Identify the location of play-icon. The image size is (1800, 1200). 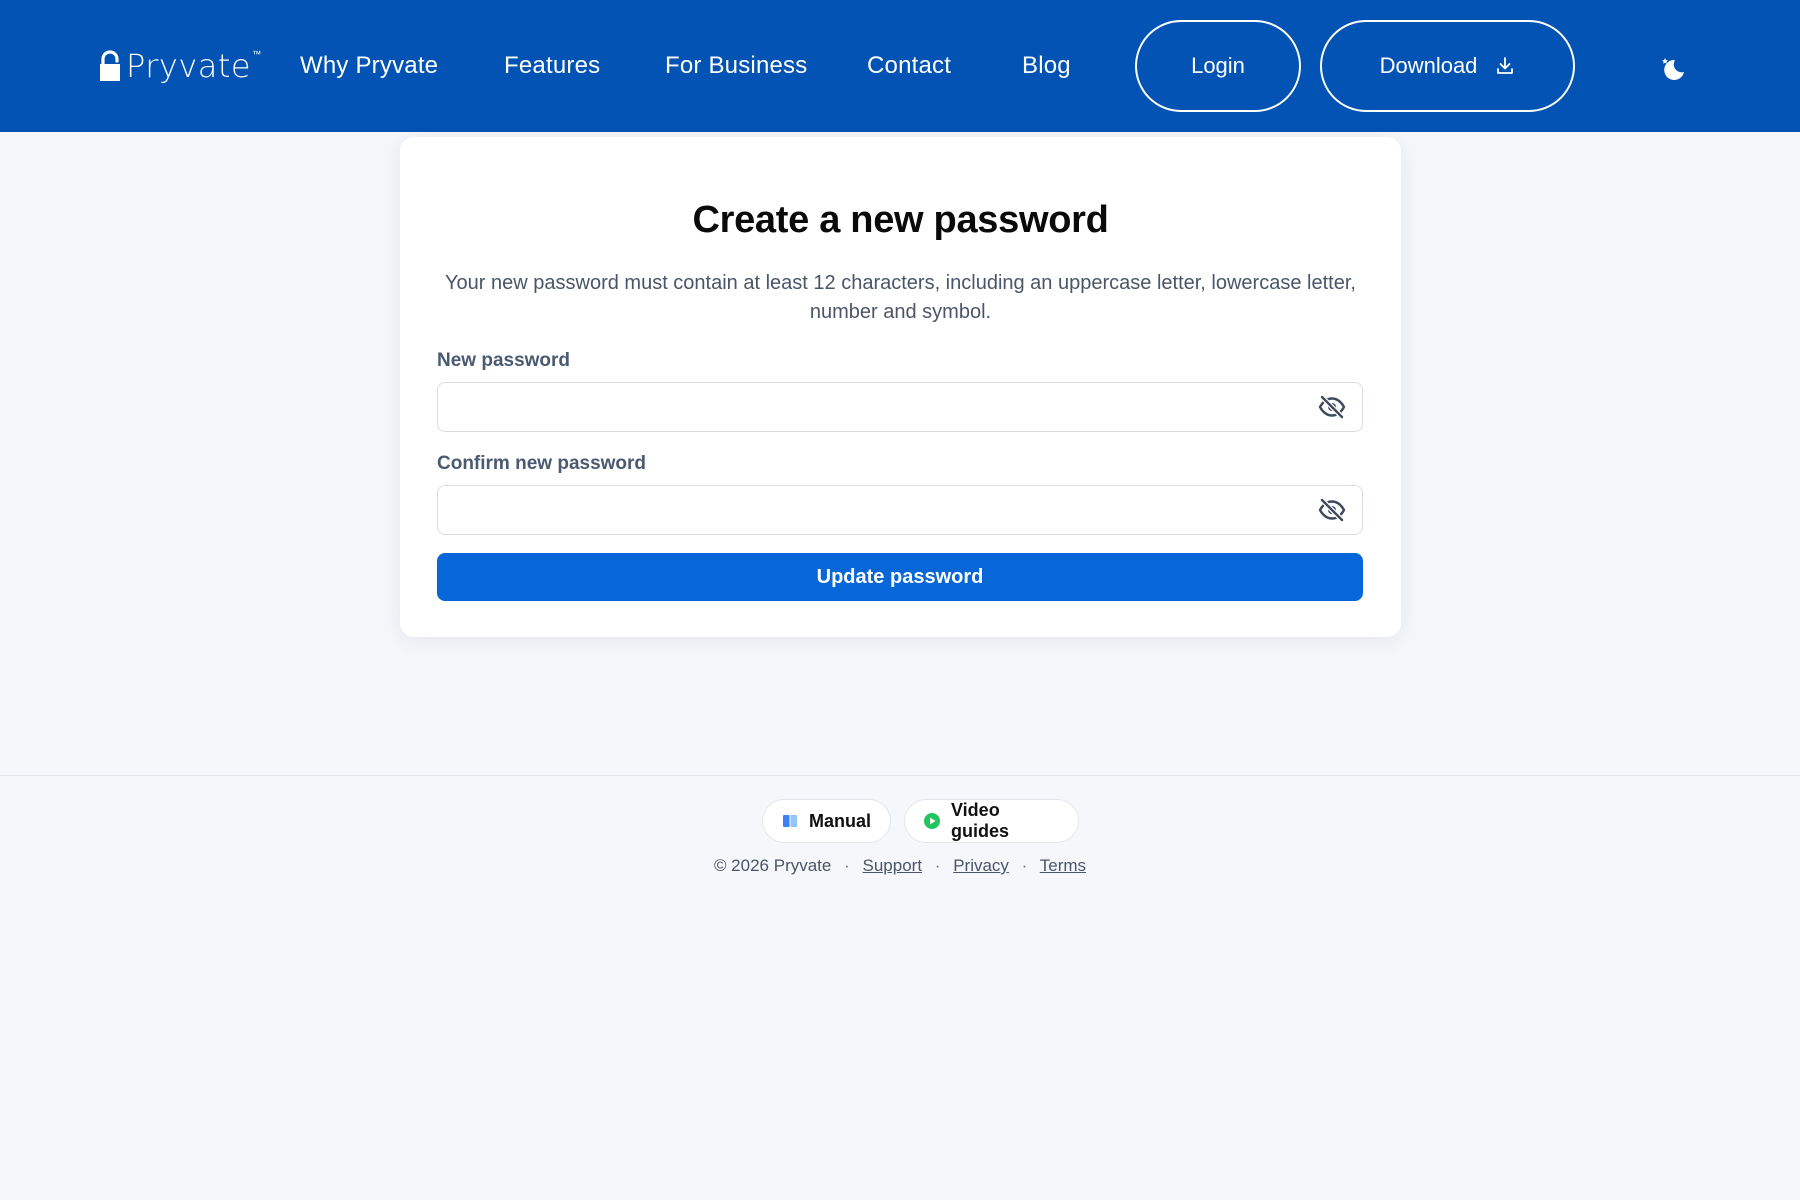
(932, 821).